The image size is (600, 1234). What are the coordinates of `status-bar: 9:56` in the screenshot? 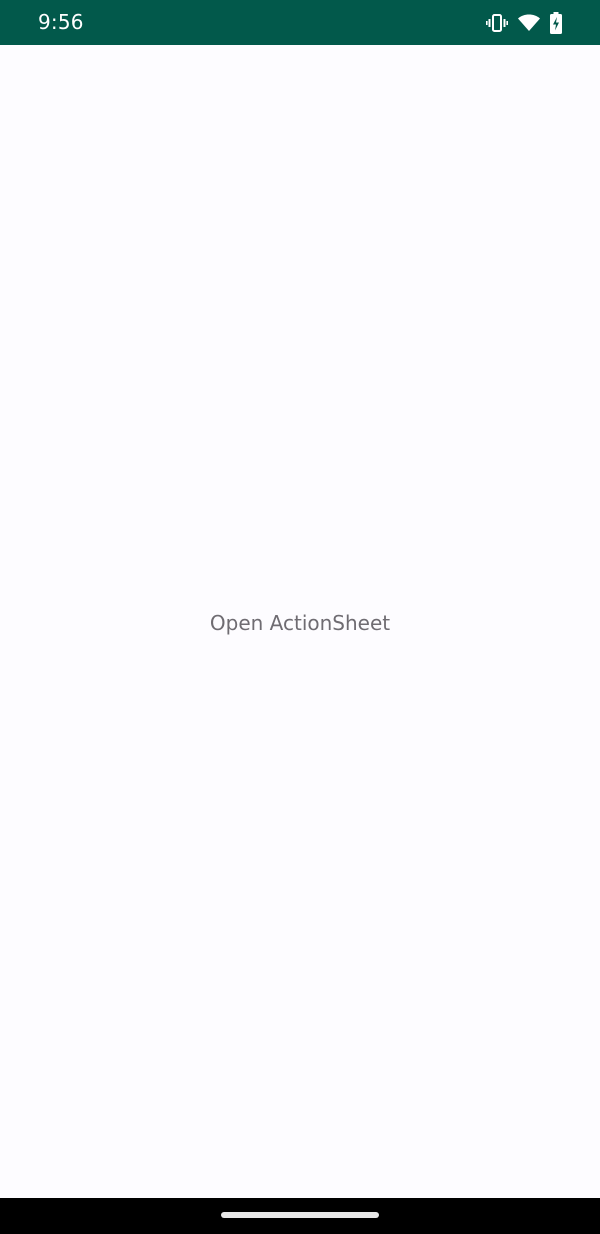 It's located at (300, 22).